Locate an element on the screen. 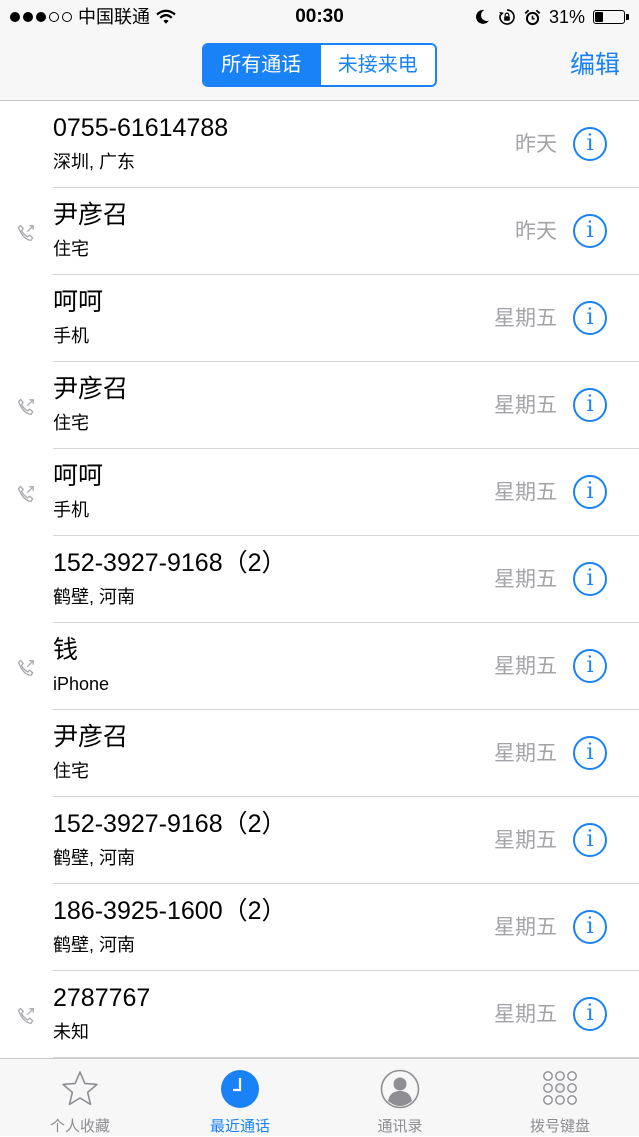 Image resolution: width=639 pixels, height=1137 pixels. tab-keypad: 拨号键盘 is located at coordinates (559, 1098).